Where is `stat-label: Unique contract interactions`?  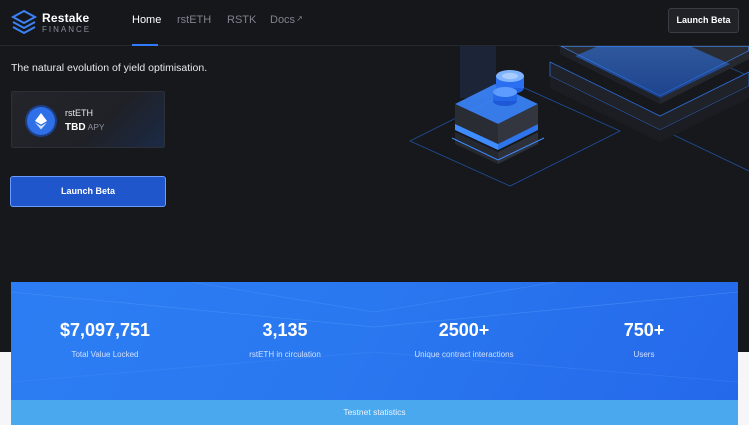 stat-label: Unique contract interactions is located at coordinates (464, 354).